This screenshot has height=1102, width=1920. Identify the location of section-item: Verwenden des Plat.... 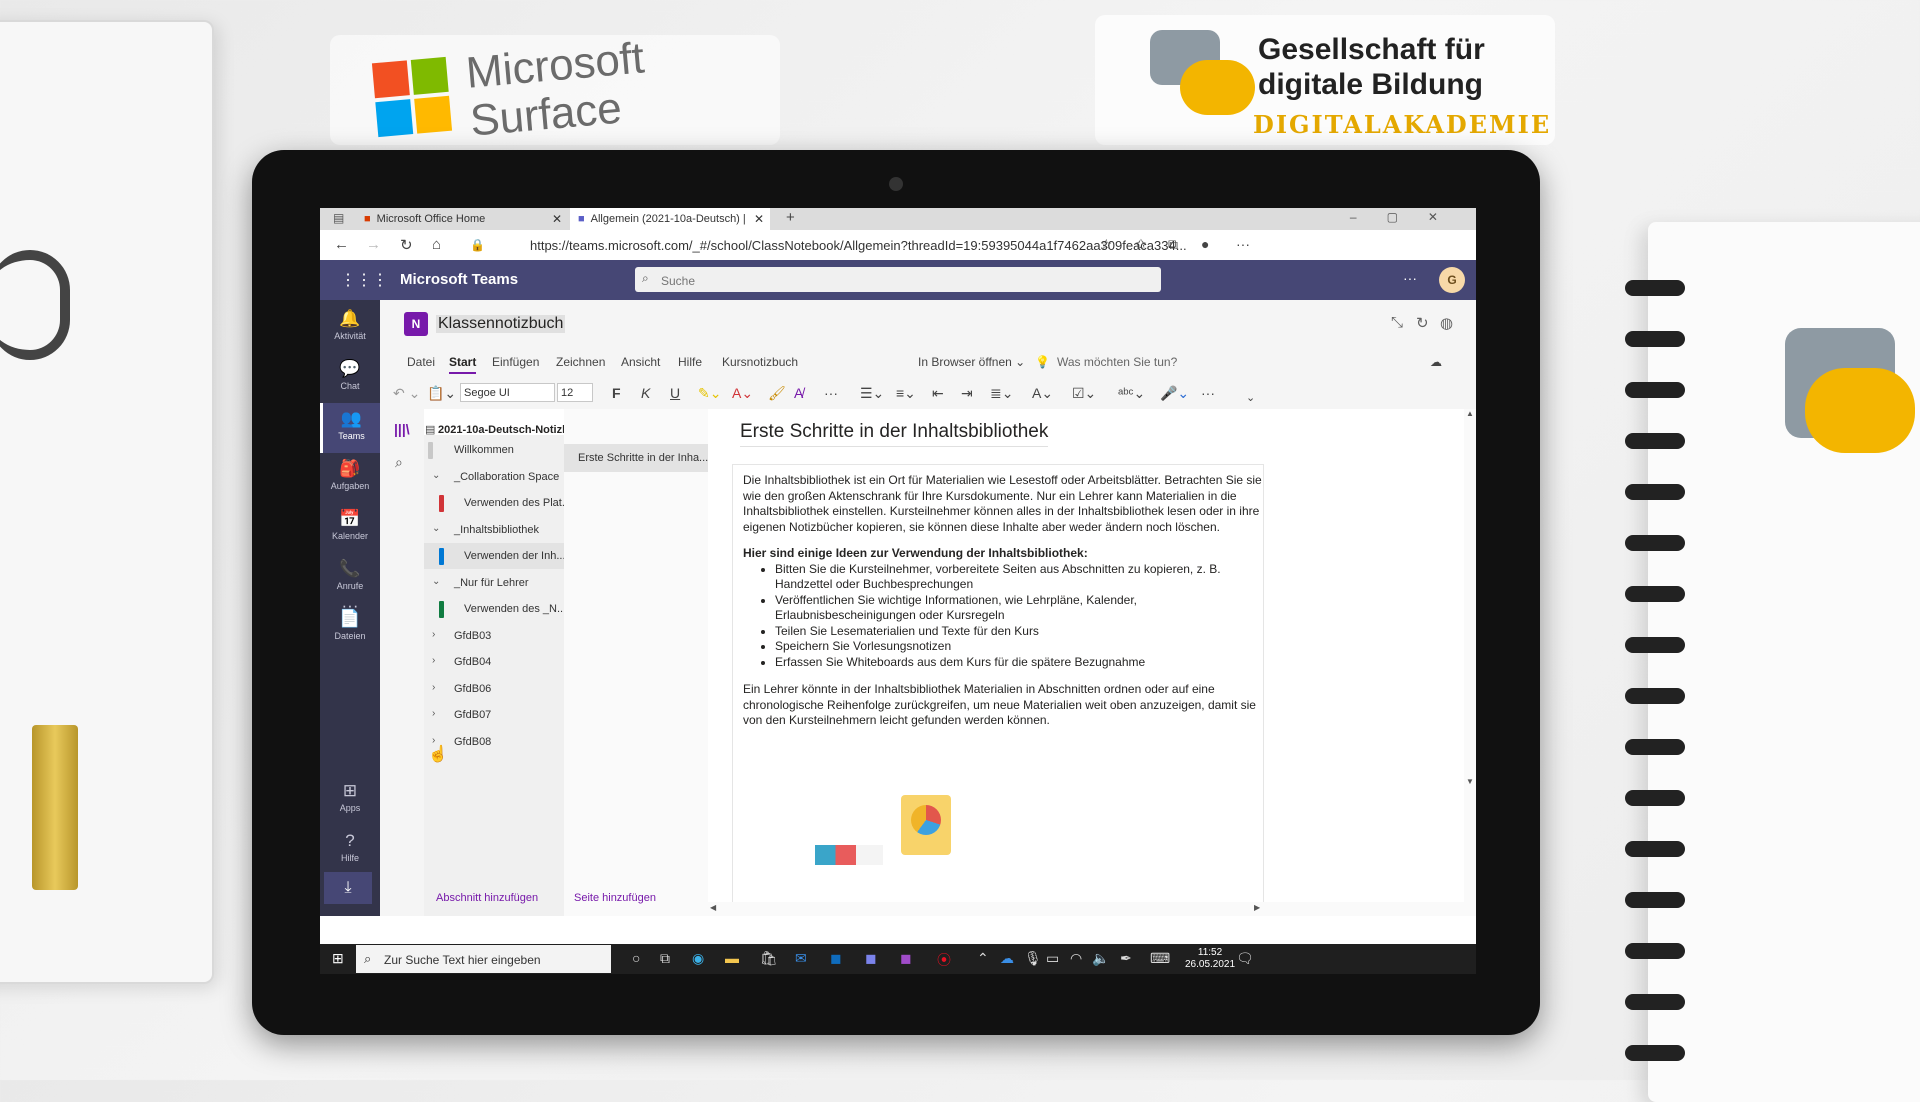
(497, 503).